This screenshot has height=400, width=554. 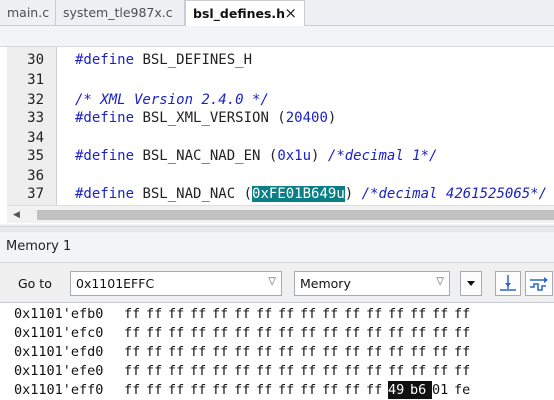 What do you see at coordinates (539, 283) in the screenshot?
I see `auto-refresh-button` at bounding box center [539, 283].